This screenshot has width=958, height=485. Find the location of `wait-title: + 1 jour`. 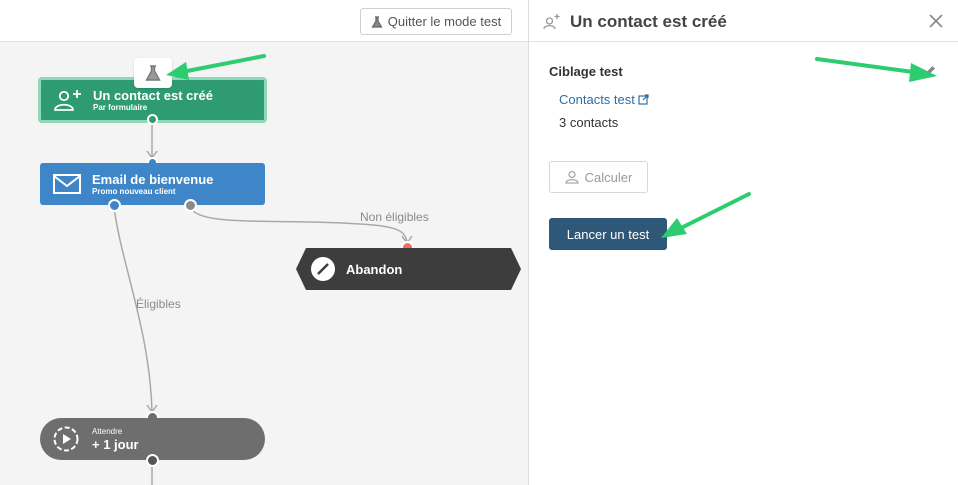

wait-title: + 1 jour is located at coordinates (115, 444).